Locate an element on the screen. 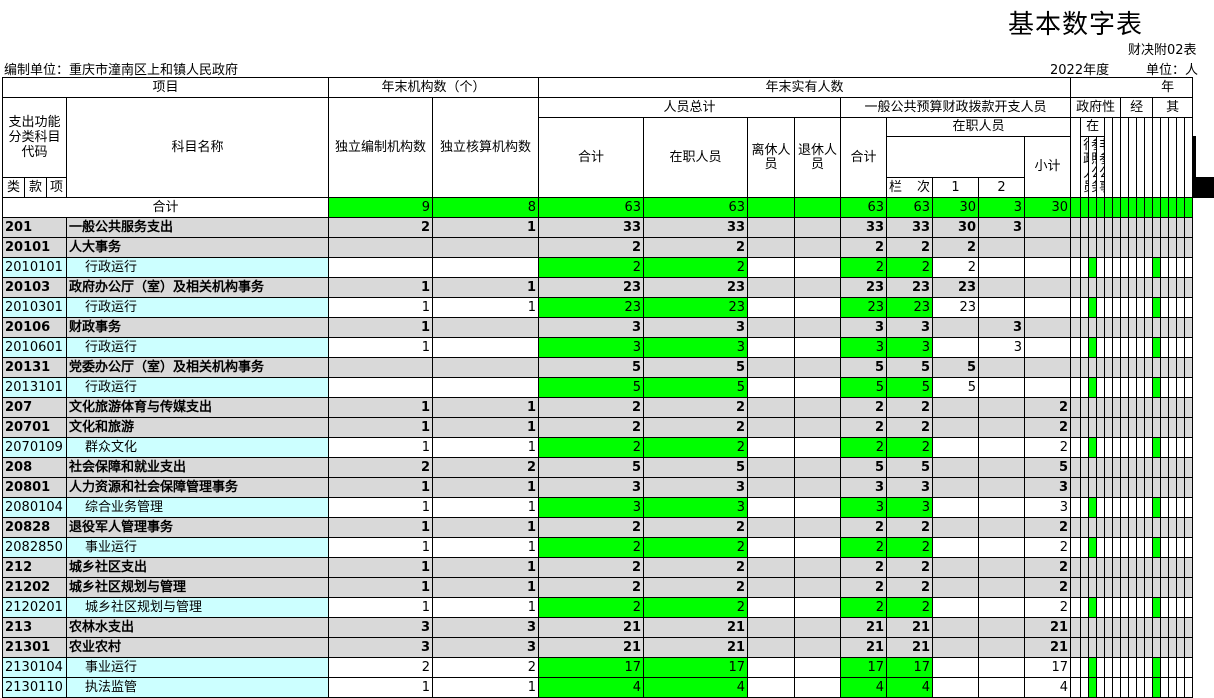  subject-code: 2013101 is located at coordinates (34, 387).